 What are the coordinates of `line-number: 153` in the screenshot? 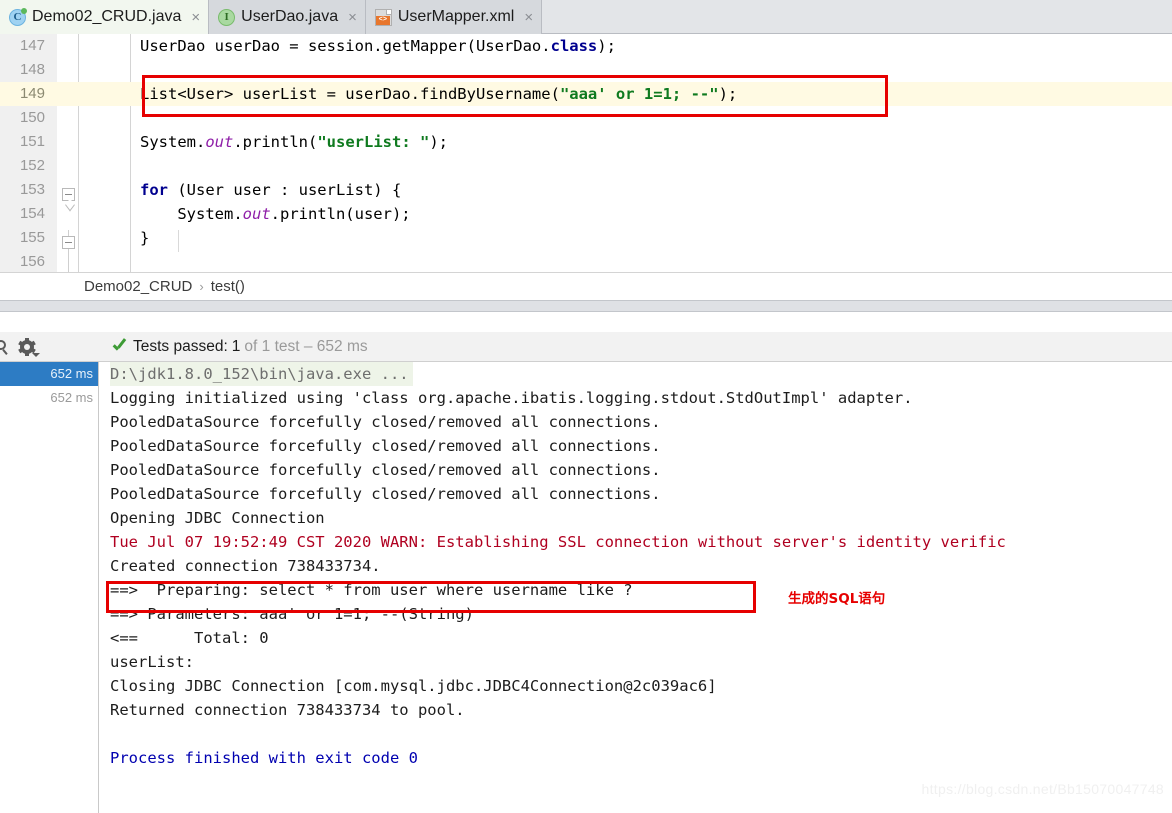 It's located at (32, 189).